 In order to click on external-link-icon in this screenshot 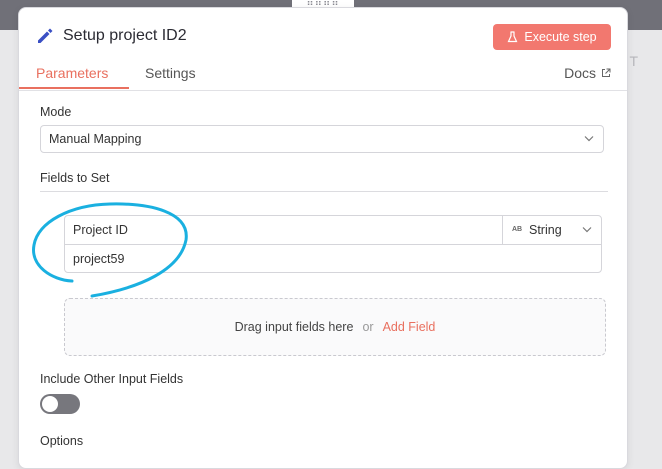, I will do `click(606, 72)`.